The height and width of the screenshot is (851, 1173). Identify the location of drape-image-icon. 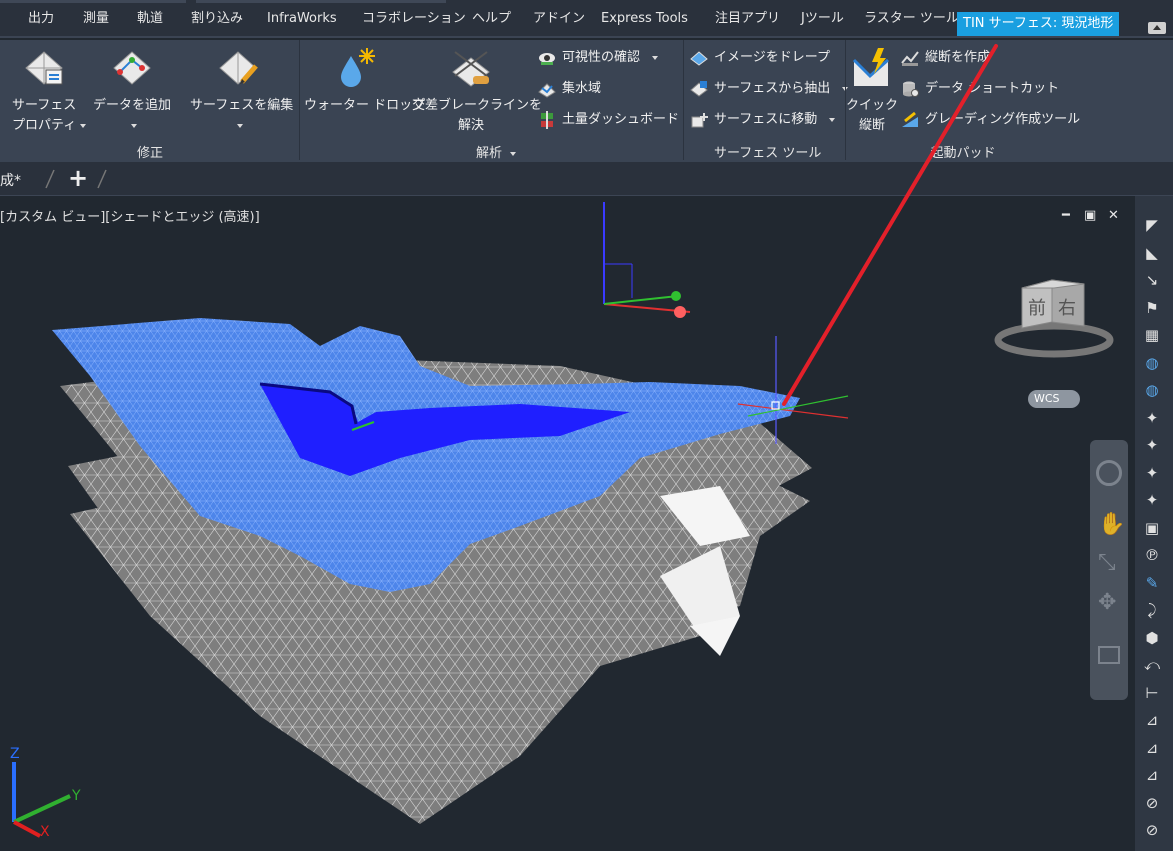
(699, 58).